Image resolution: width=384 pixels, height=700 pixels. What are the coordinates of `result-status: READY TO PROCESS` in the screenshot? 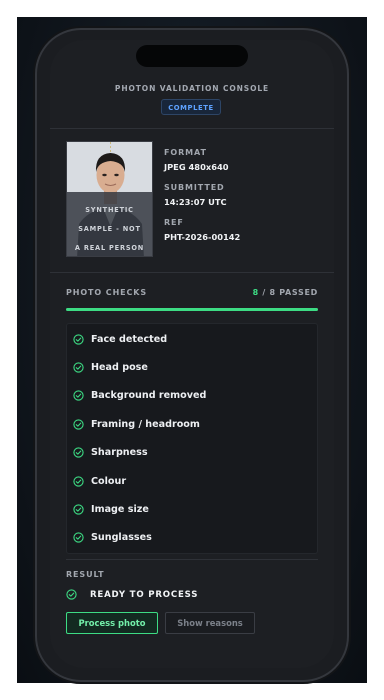 It's located at (132, 594).